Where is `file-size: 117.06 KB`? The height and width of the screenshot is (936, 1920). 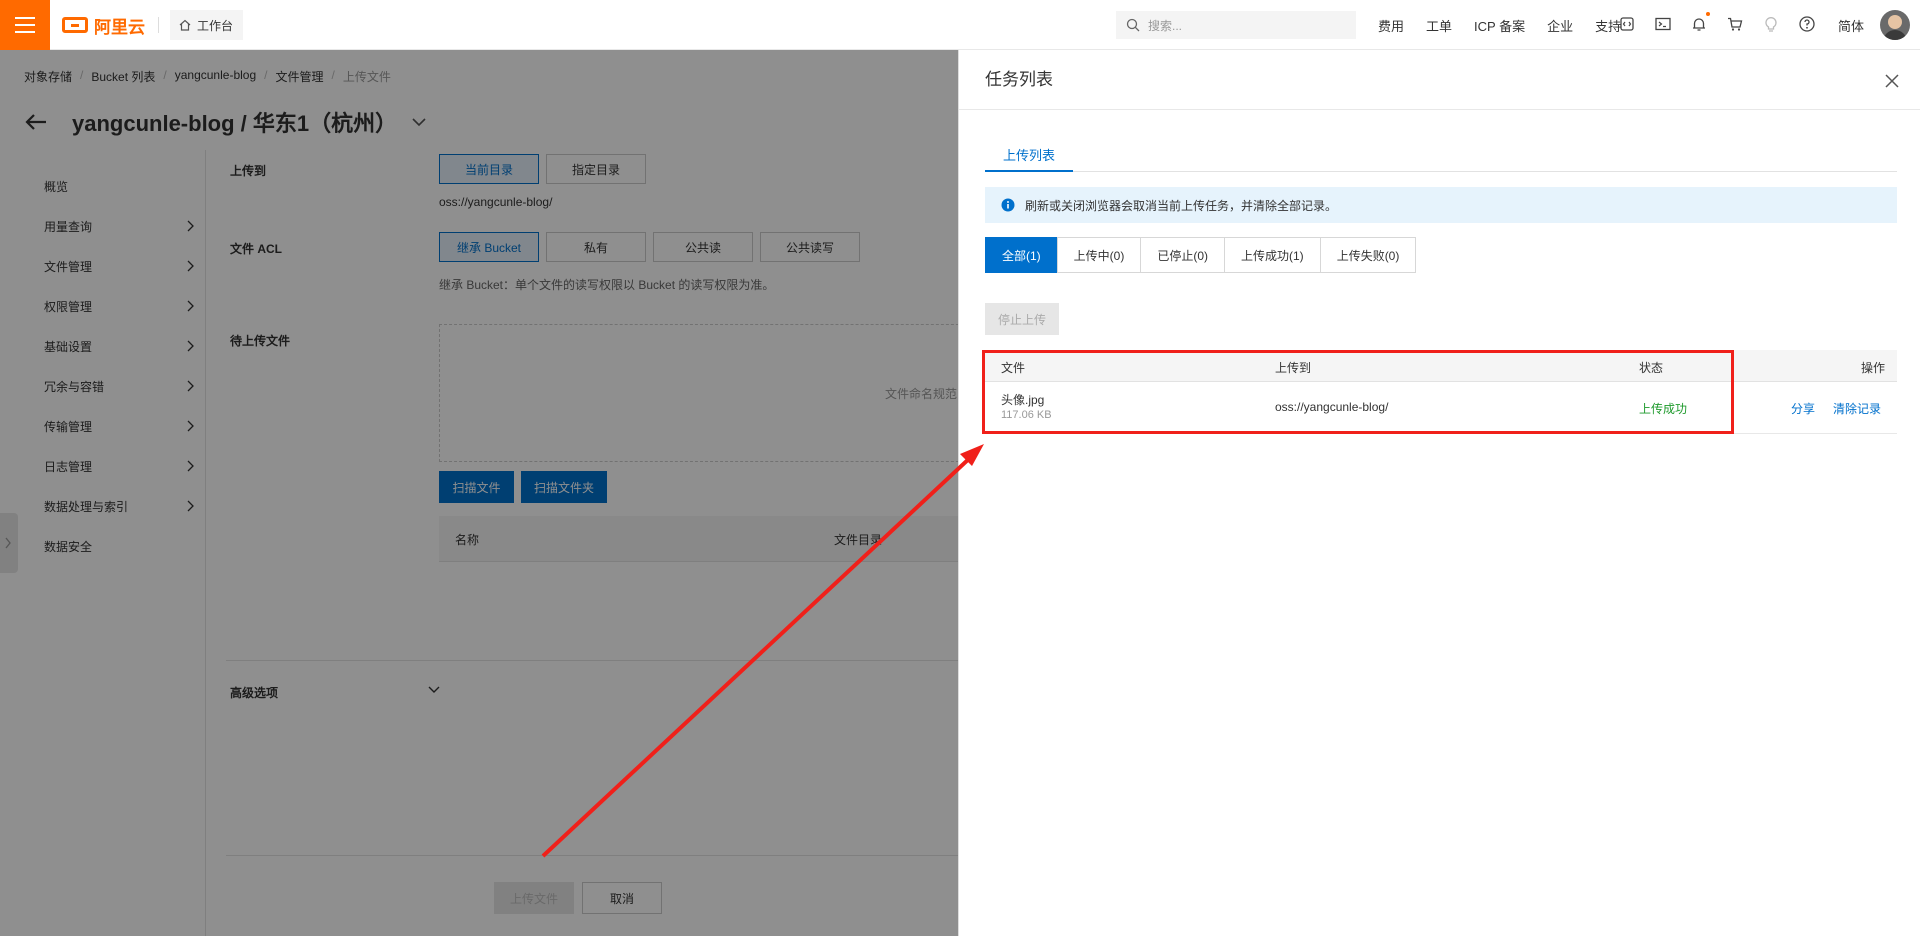
file-size: 117.06 KB is located at coordinates (1026, 415).